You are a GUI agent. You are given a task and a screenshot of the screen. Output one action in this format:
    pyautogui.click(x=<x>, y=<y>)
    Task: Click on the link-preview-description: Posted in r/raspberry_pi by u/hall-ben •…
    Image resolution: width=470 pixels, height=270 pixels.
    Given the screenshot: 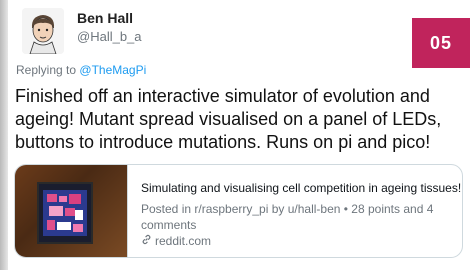 What is the action you would take?
    pyautogui.click(x=287, y=217)
    